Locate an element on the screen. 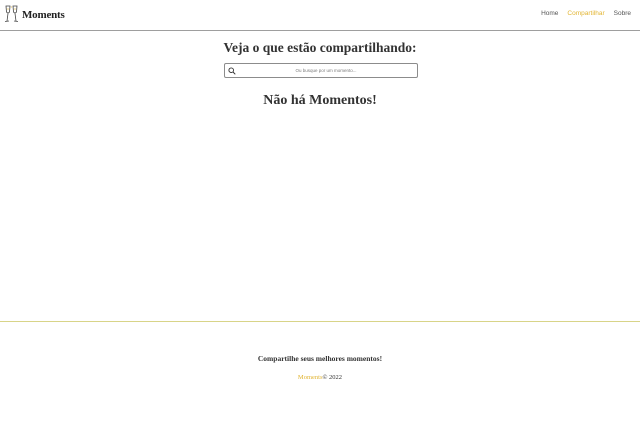 Image resolution: width=640 pixels, height=426 pixels. footer-tagline: Compartilhe seus melhores momentos! is located at coordinates (320, 358).